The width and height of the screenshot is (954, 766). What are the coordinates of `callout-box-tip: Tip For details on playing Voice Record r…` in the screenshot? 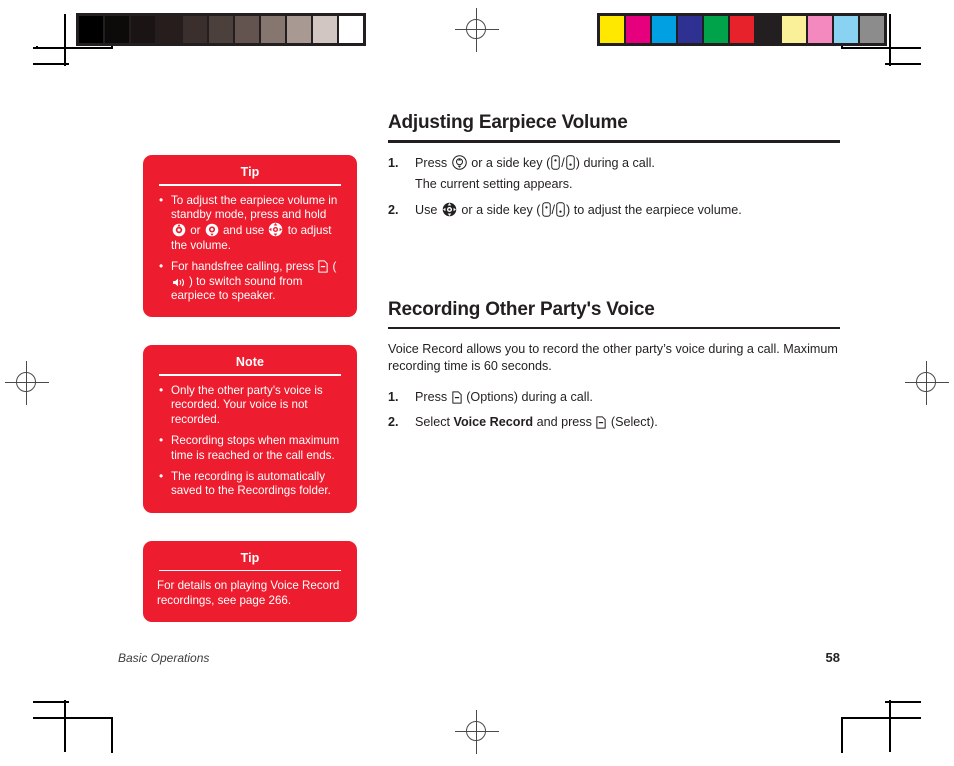 It's located at (250, 581).